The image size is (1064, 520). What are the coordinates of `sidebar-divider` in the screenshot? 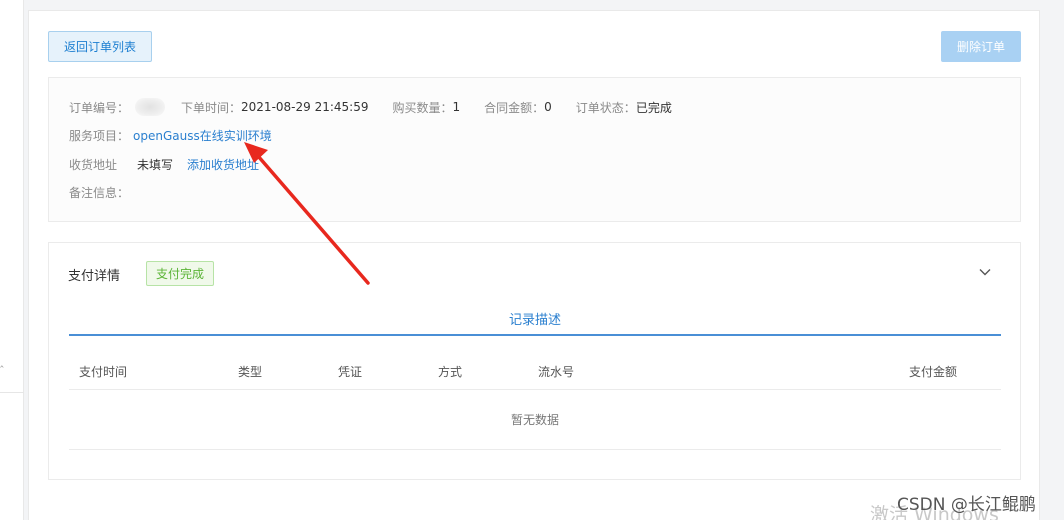 It's located at (12, 392).